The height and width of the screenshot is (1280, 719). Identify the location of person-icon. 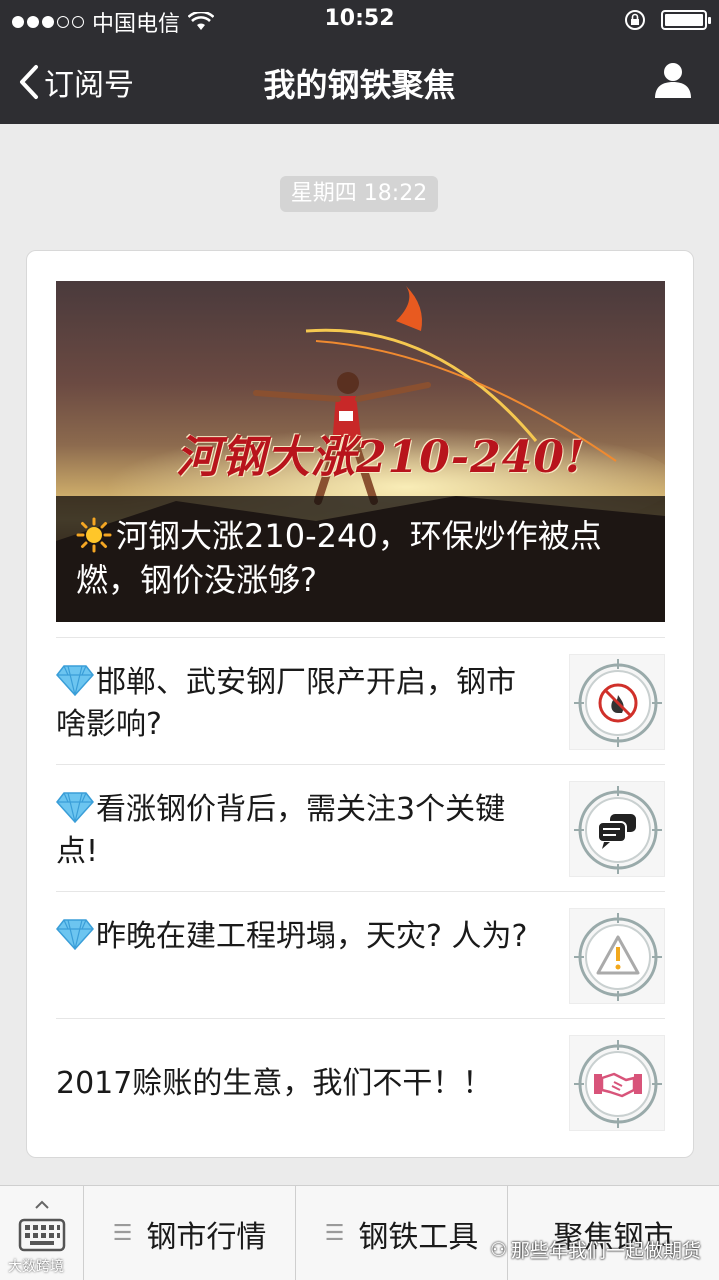
(673, 80).